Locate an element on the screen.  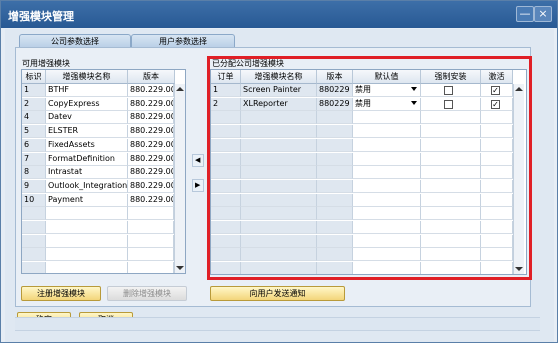
resize-handle is located at coordinates (538, 172).